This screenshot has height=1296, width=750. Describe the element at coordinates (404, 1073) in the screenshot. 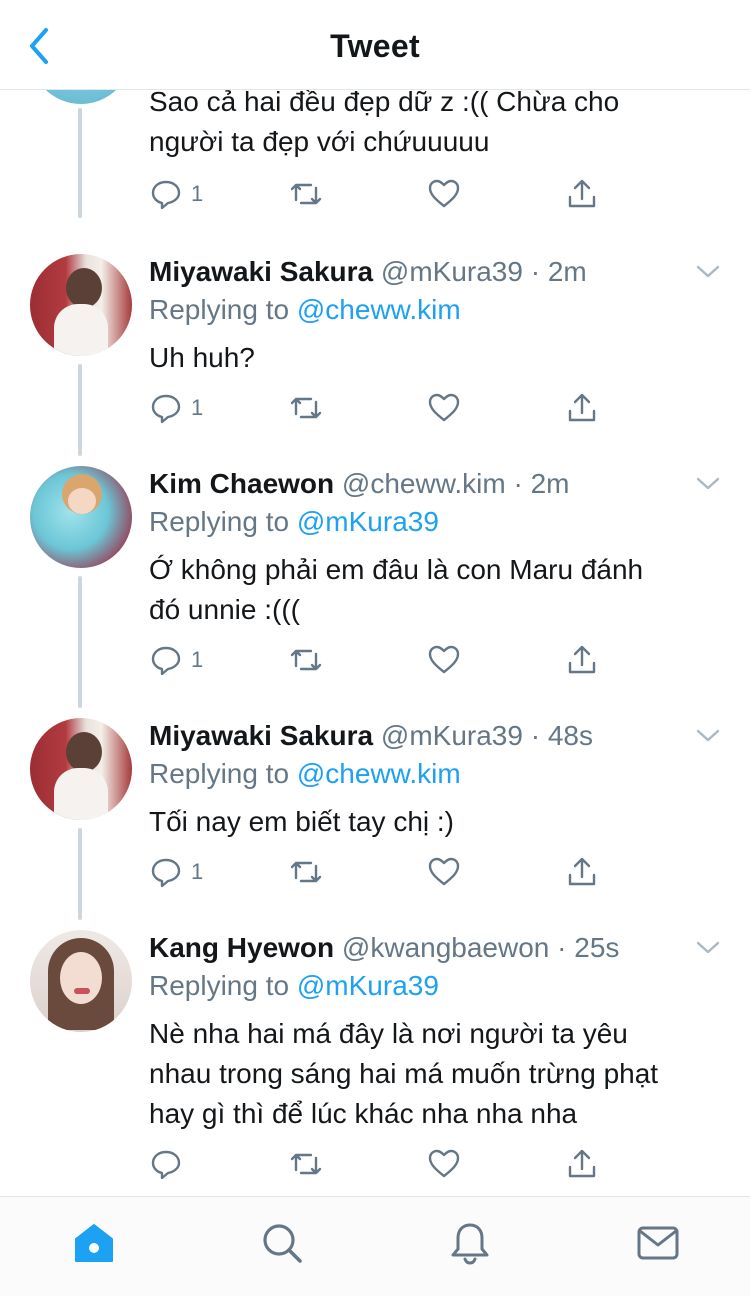

I see `tweet-text-line: nhau trong sáng hai má muốn trừng phạt` at that location.